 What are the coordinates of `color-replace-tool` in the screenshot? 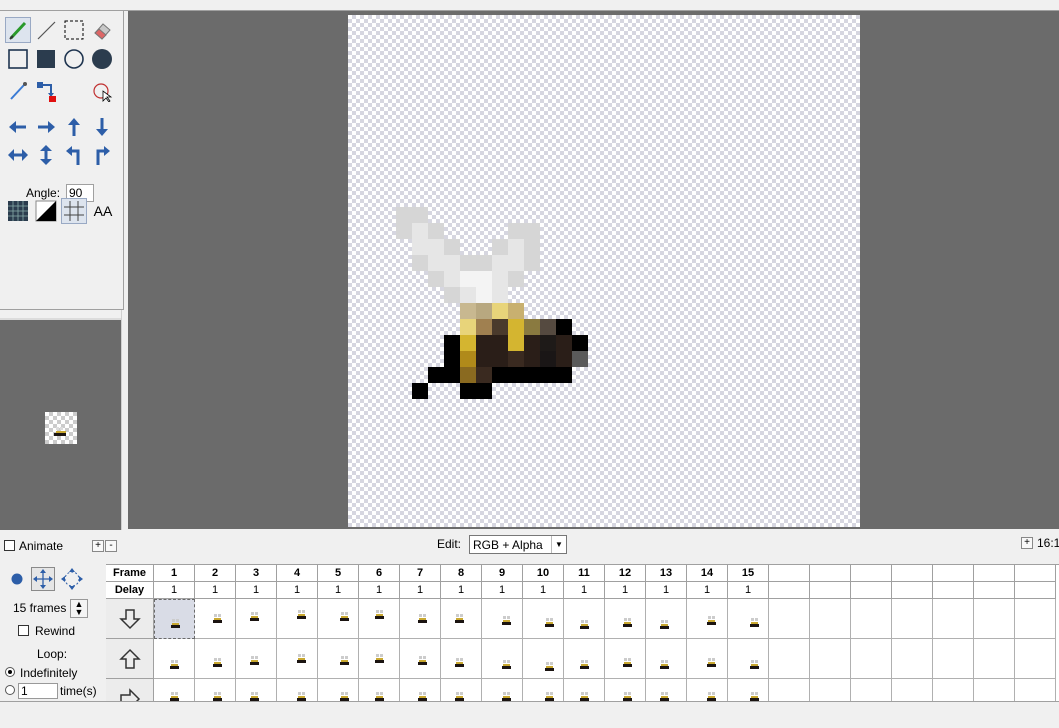 It's located at (46, 91).